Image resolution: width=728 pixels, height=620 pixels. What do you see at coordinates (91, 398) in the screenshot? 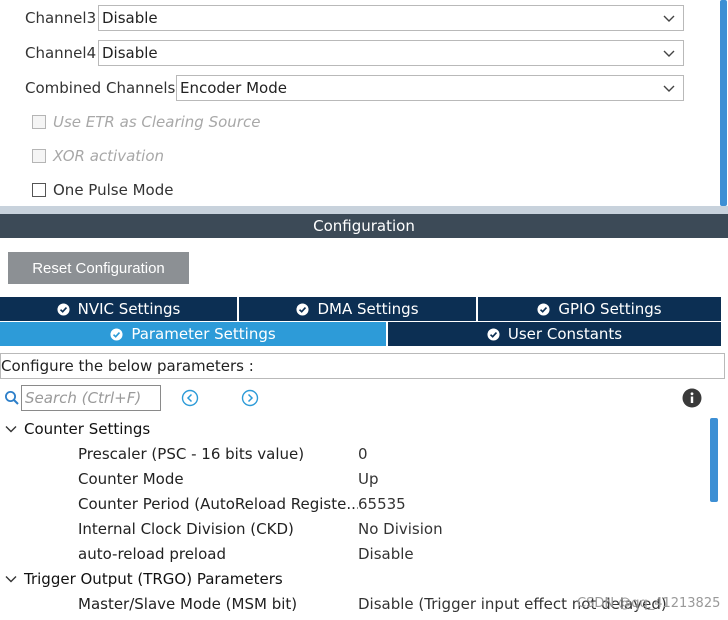
I see `search-input` at bounding box center [91, 398].